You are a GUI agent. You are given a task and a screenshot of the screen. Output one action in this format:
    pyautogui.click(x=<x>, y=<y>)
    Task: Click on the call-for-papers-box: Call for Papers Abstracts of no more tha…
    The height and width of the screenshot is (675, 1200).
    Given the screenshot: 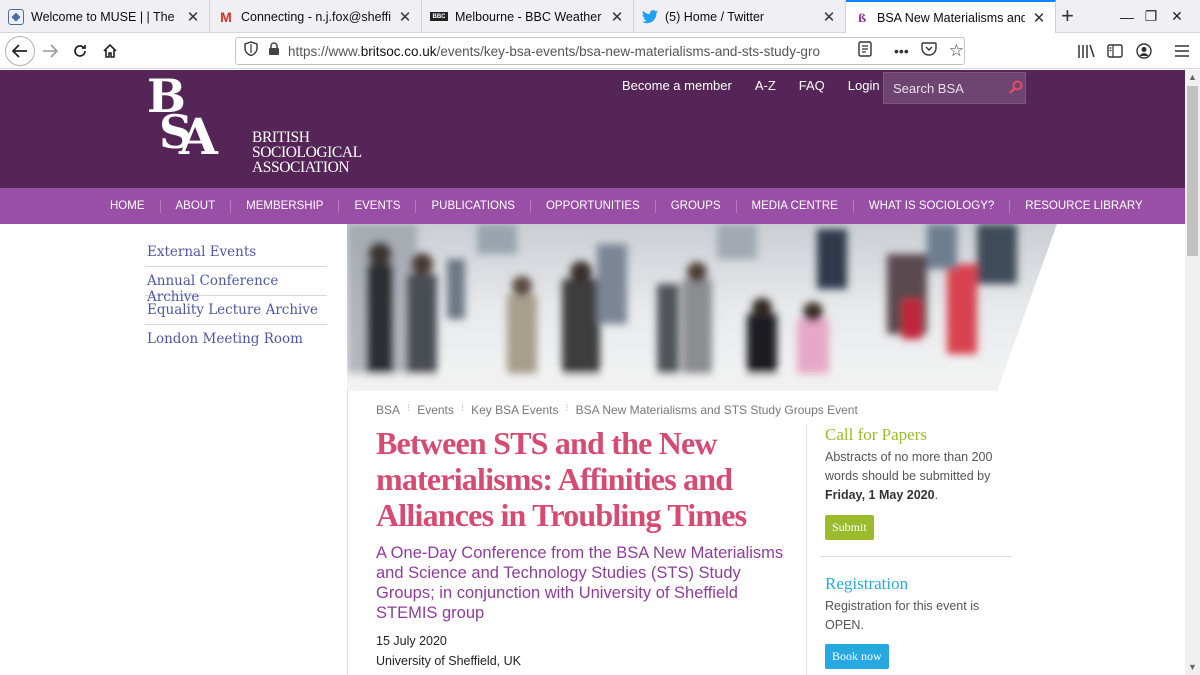 What is the action you would take?
    pyautogui.click(x=912, y=482)
    